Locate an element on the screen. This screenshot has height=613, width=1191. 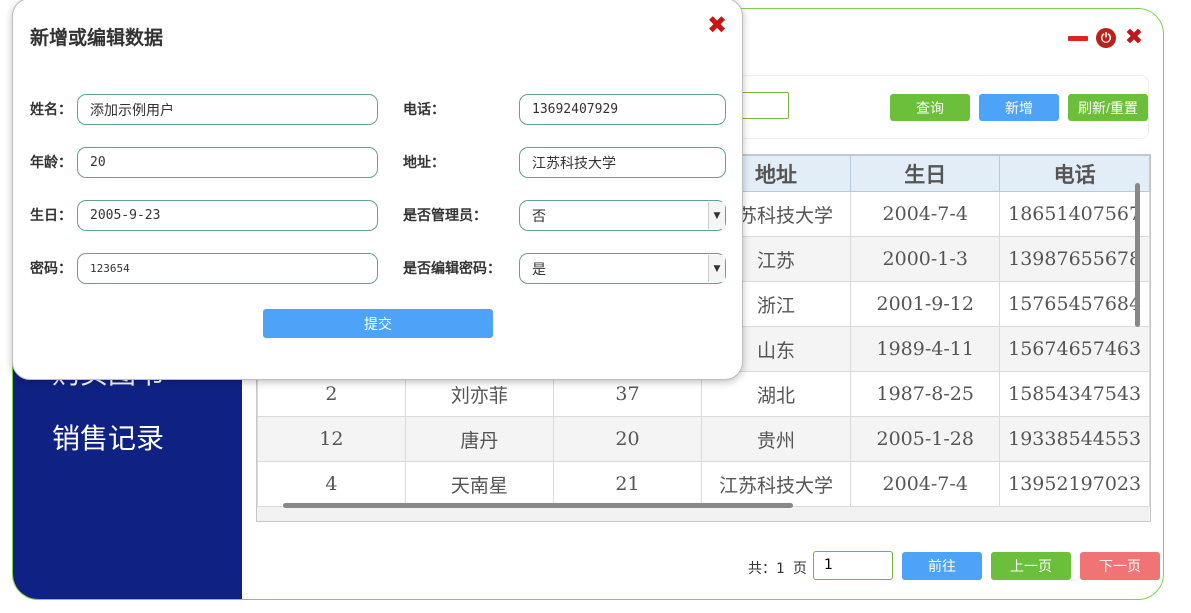
minimize-button is located at coordinates (1078, 38).